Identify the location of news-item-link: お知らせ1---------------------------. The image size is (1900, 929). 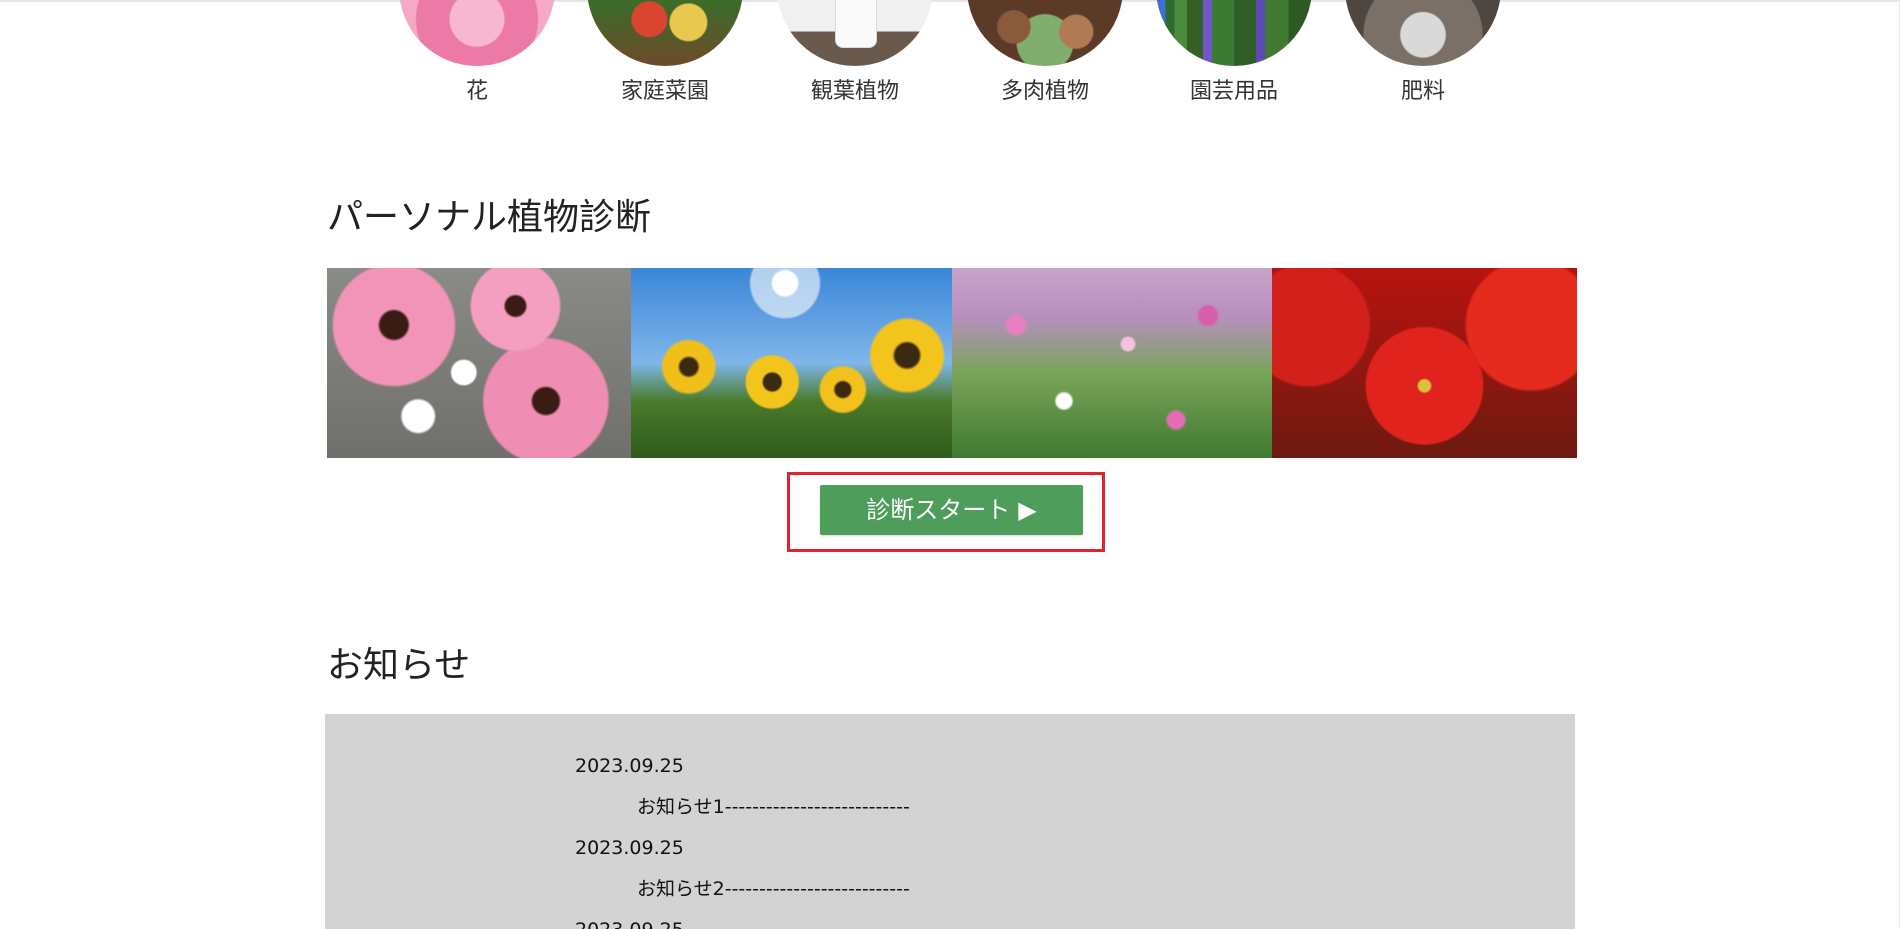
(742, 807).